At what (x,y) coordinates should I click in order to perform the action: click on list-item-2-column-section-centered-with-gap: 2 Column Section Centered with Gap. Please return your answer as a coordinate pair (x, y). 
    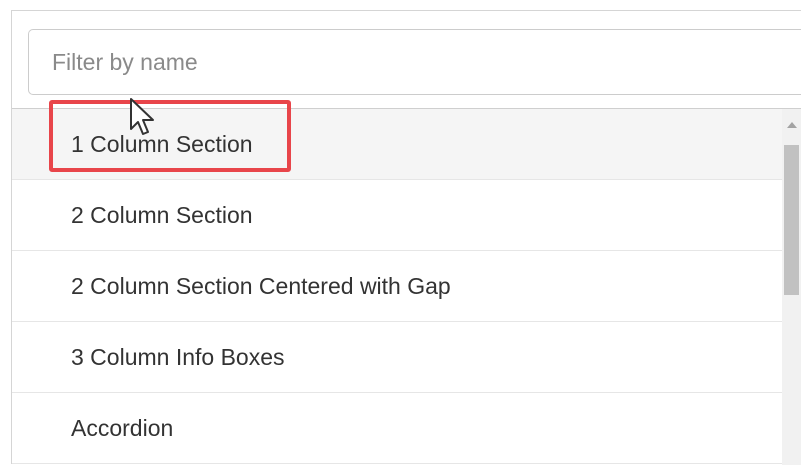
    Looking at the image, I should click on (397, 286).